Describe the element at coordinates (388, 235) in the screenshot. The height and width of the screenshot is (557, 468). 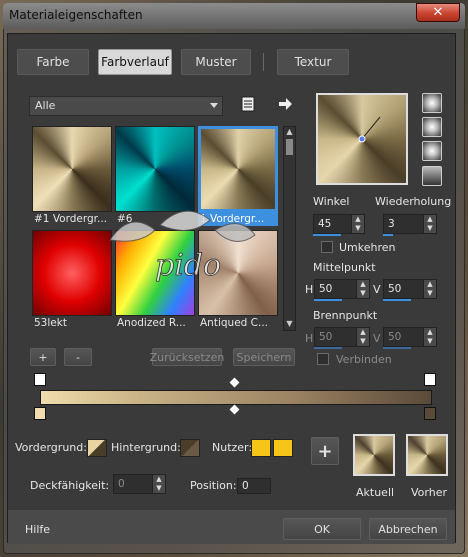
I see `wiederholung-slider` at that location.